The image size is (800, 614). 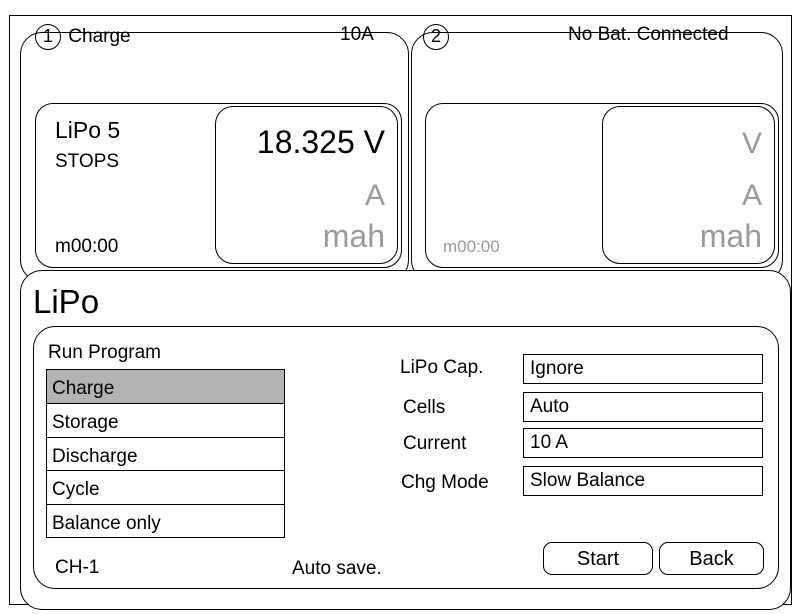 I want to click on channel-1-amps: A, so click(x=374, y=195).